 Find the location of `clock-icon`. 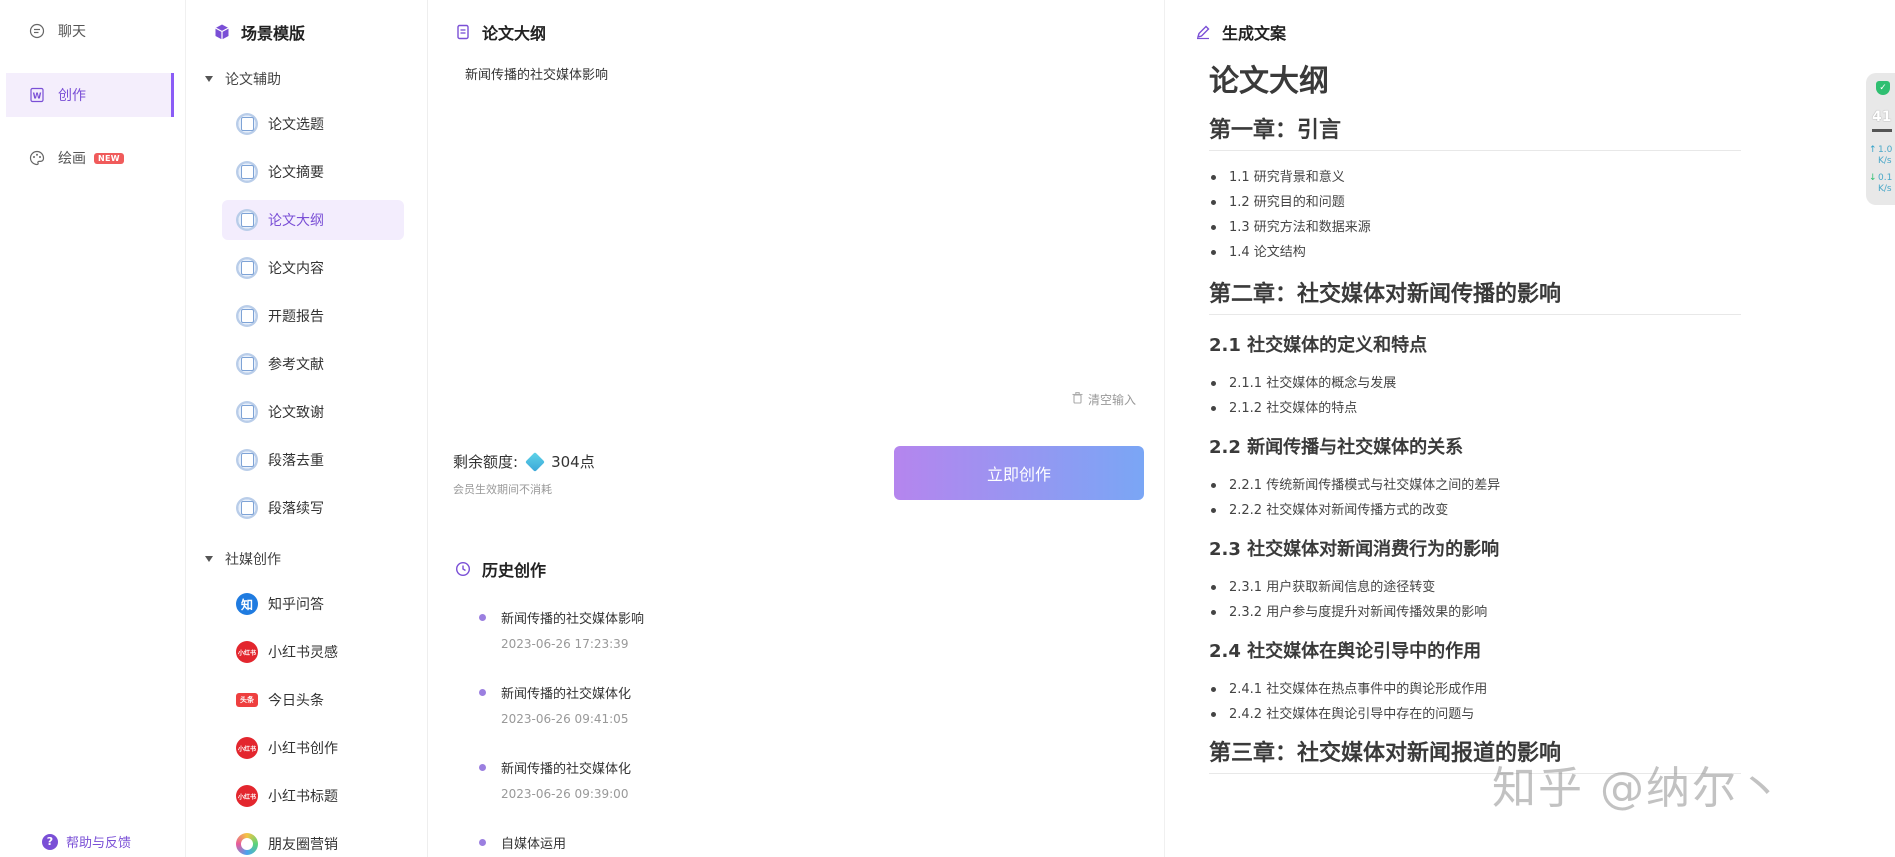

clock-icon is located at coordinates (463, 569).